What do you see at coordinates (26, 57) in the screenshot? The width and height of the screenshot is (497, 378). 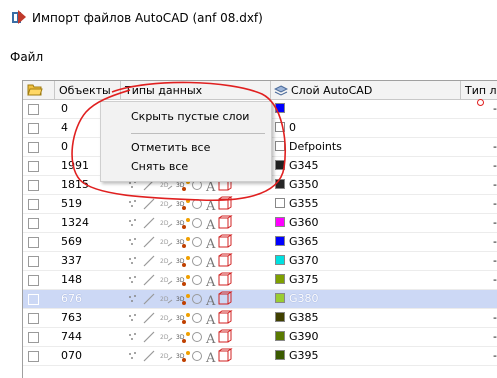 I see `menu-file: Файл` at bounding box center [26, 57].